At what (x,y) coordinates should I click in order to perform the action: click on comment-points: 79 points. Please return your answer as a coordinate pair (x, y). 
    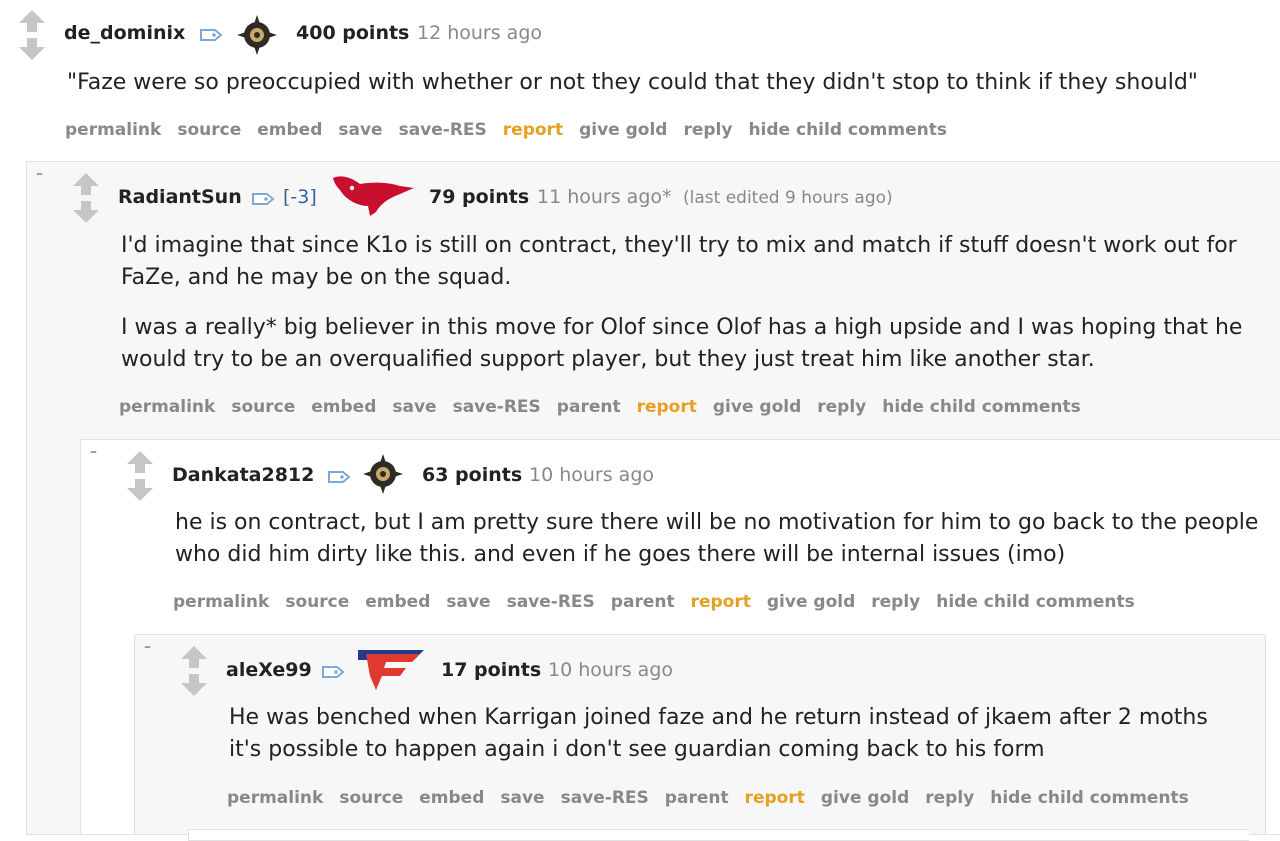
    Looking at the image, I should click on (479, 197).